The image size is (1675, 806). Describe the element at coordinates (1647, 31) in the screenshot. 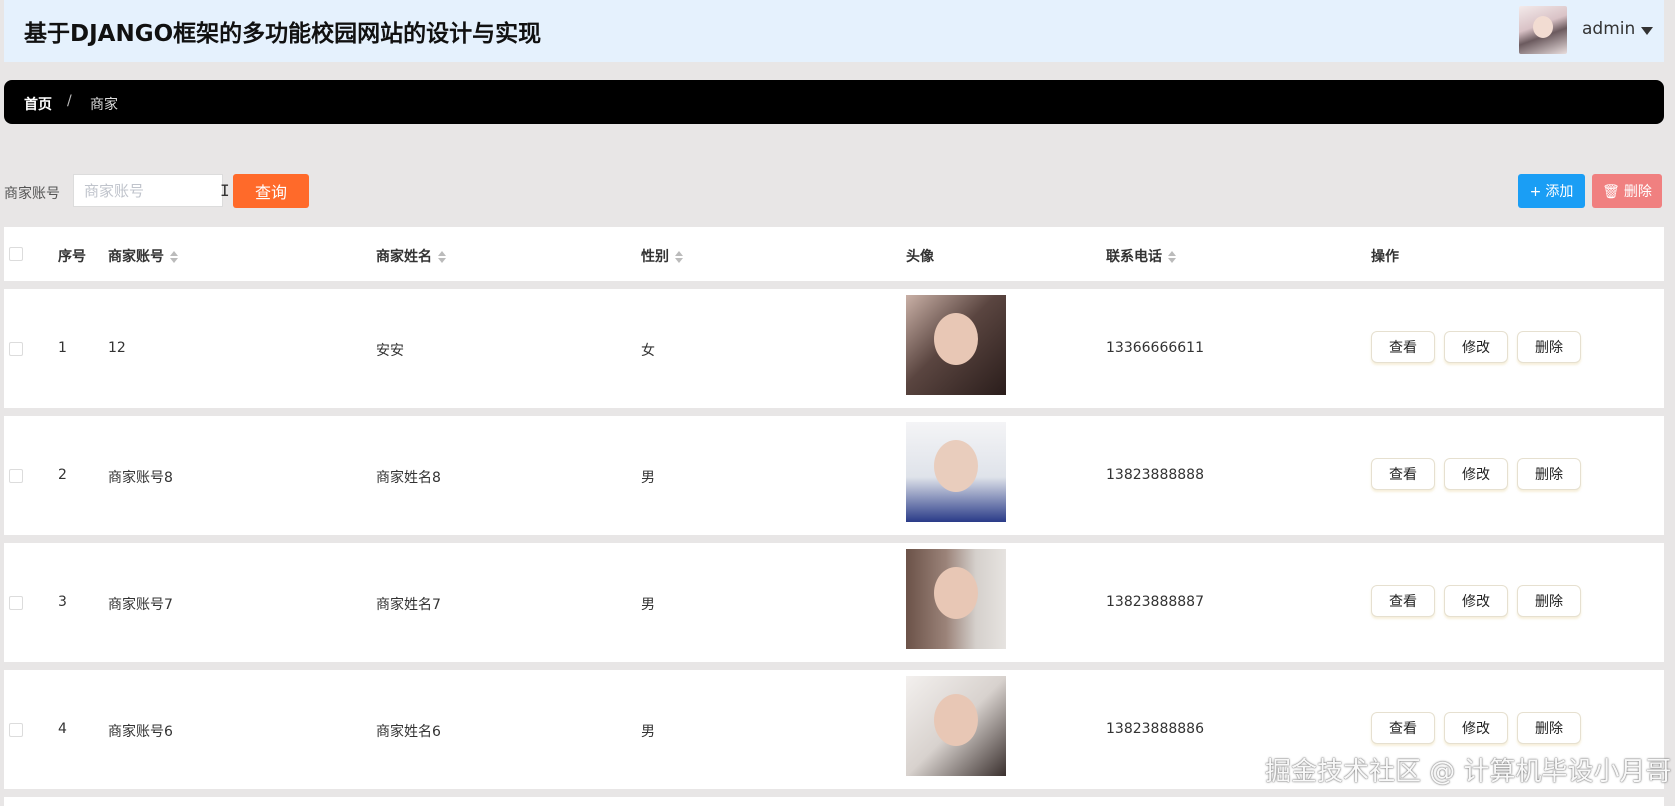

I see `chevron-down-icon` at that location.